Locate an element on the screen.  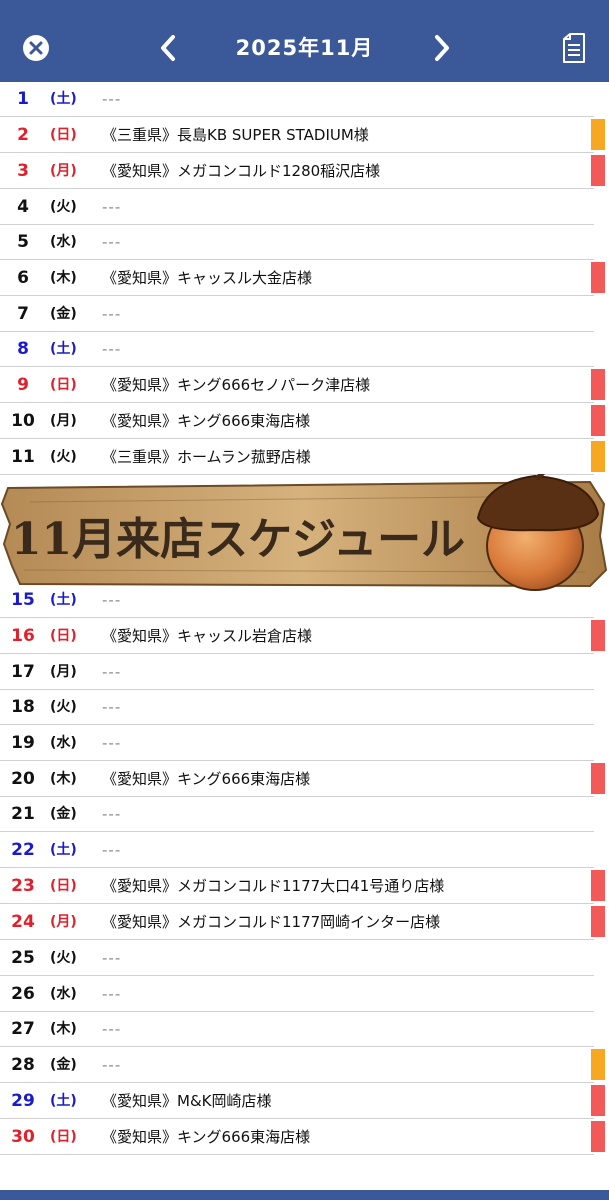
schedule-row: 11 (火) 《三重県》ホームラン菰野店様 is located at coordinates (304, 457).